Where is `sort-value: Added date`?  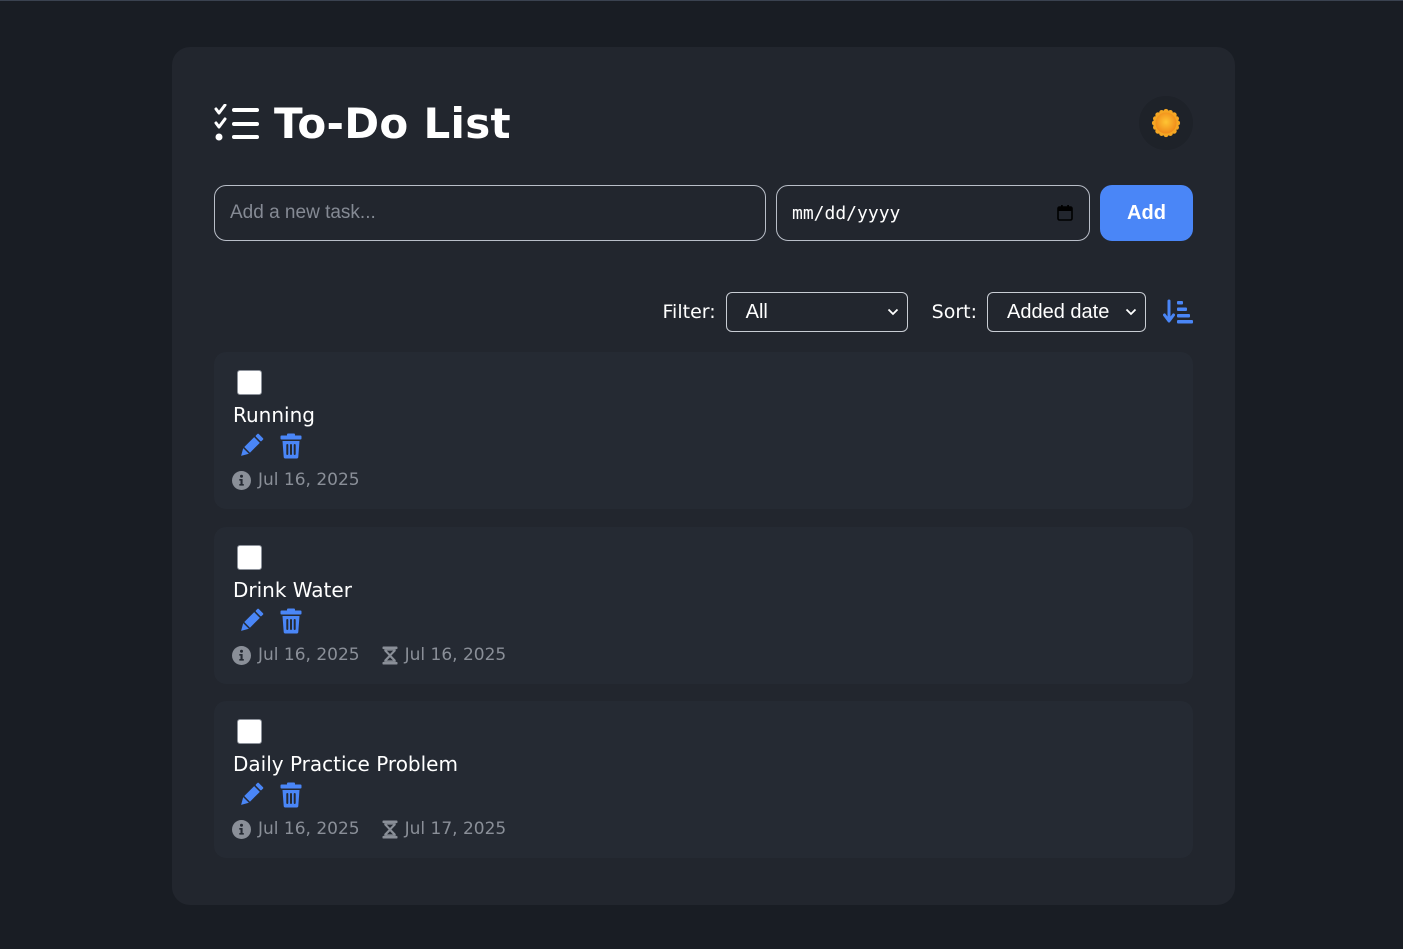
sort-value: Added date is located at coordinates (1058, 311).